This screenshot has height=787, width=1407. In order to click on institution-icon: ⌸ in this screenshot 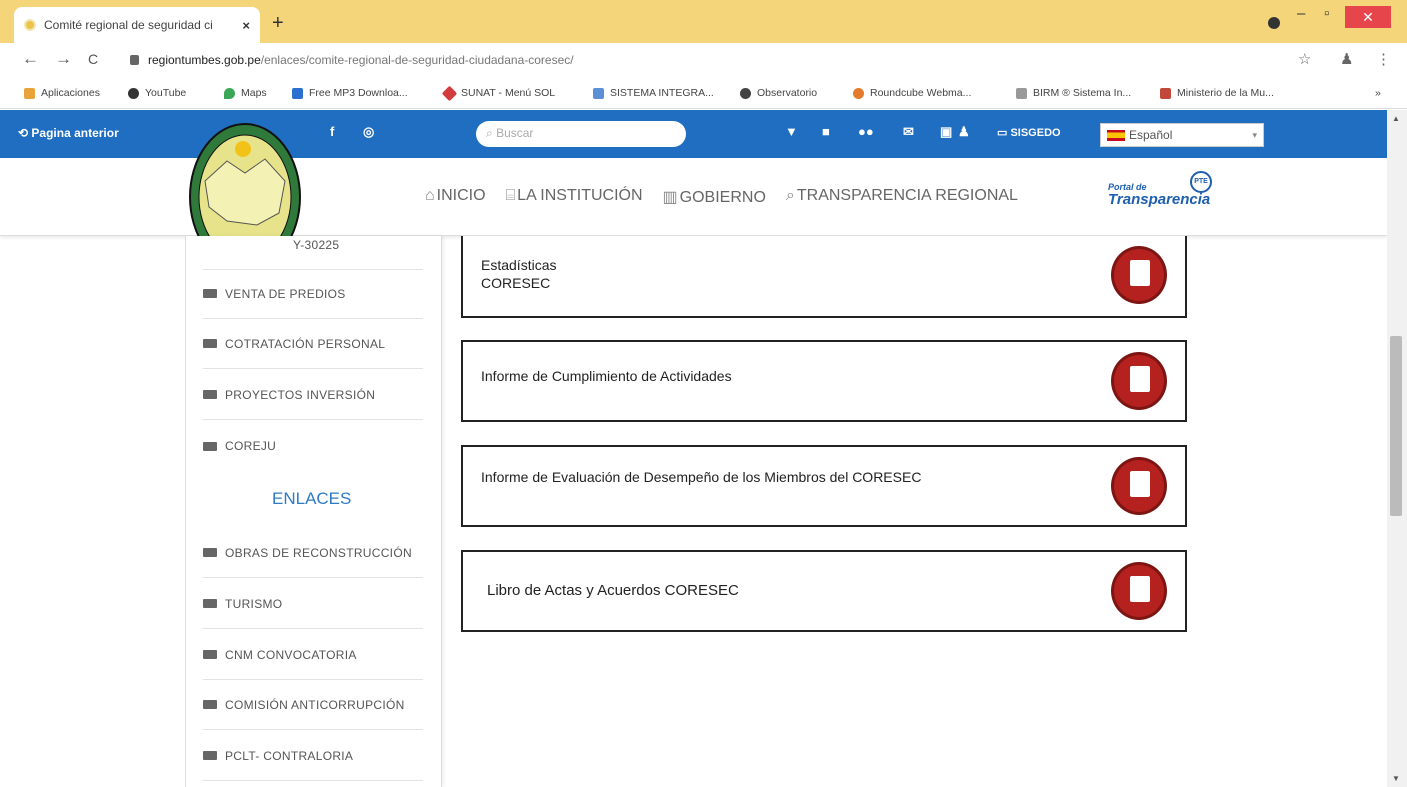, I will do `click(510, 195)`.